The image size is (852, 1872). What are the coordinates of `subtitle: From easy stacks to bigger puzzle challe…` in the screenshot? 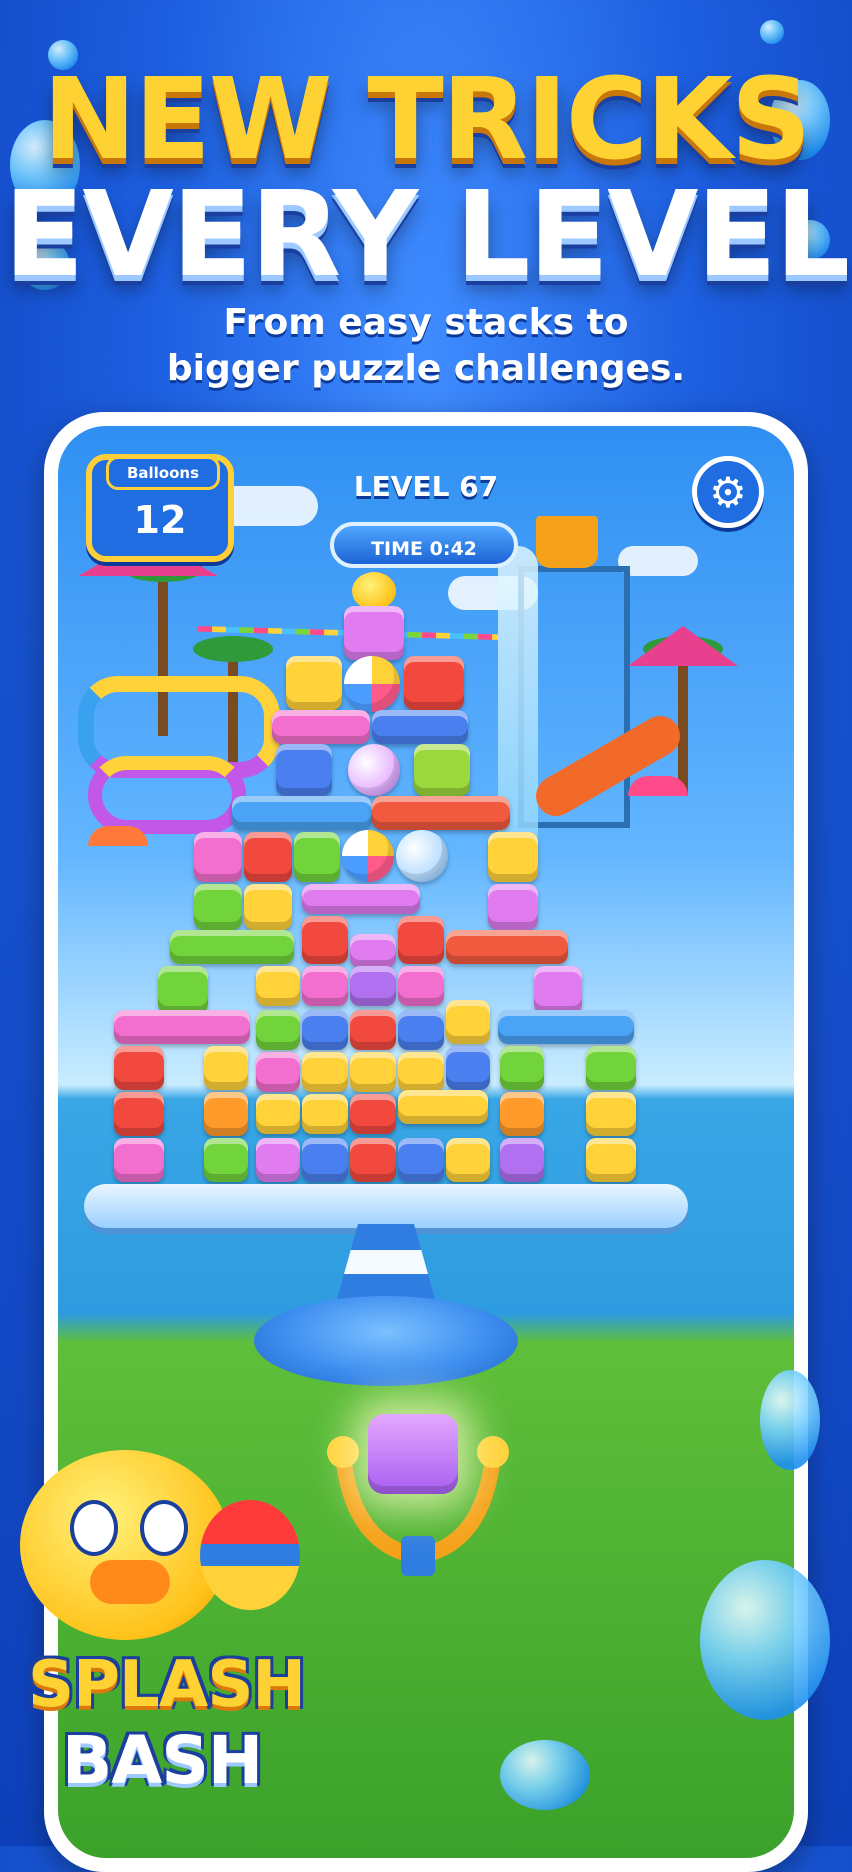 It's located at (426, 346).